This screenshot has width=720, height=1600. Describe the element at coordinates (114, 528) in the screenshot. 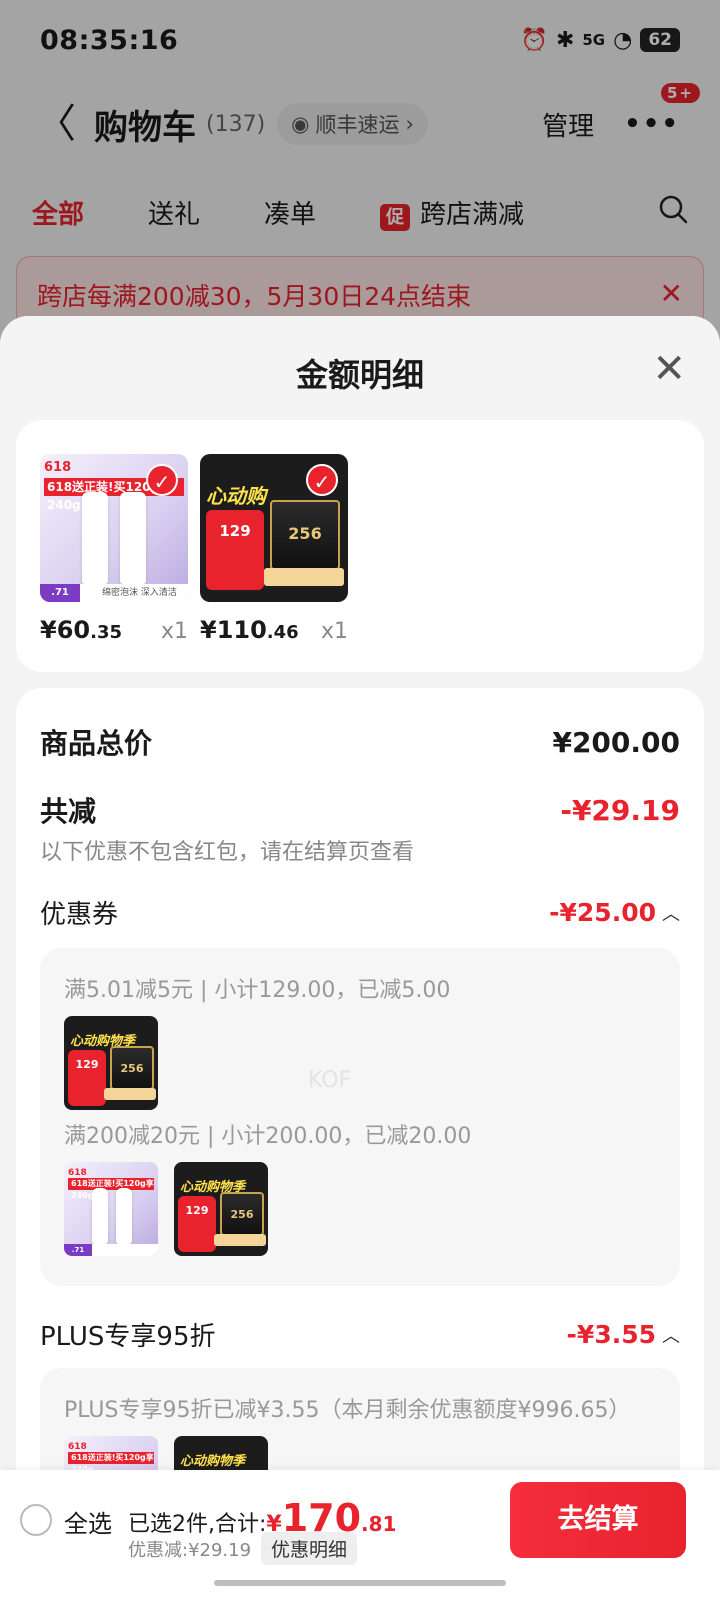

I see `product-image-cleanser: 618 618送正装!买120g享240g .71 绵密泡沫 深入清洁 ✓` at that location.